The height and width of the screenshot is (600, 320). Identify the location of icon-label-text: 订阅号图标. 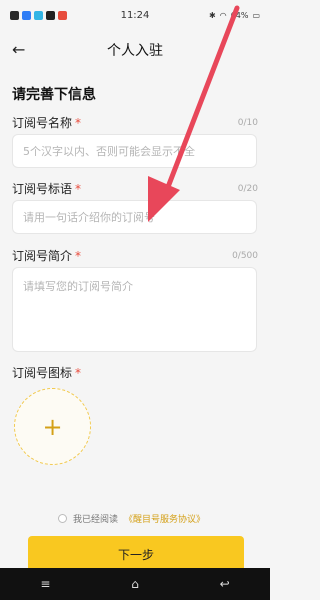
(42, 373).